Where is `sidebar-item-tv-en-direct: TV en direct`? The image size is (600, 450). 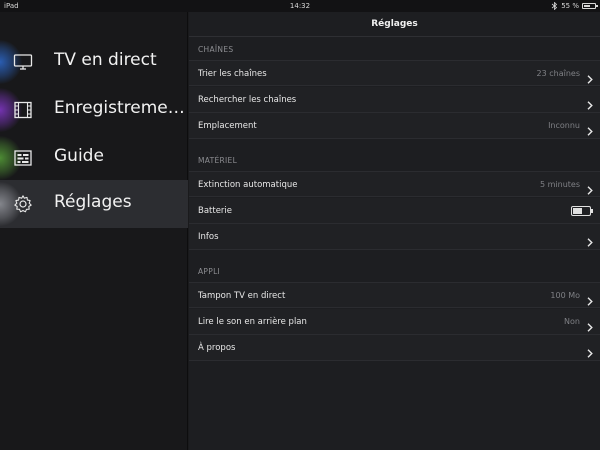 sidebar-item-tv-en-direct: TV en direct is located at coordinates (94, 62).